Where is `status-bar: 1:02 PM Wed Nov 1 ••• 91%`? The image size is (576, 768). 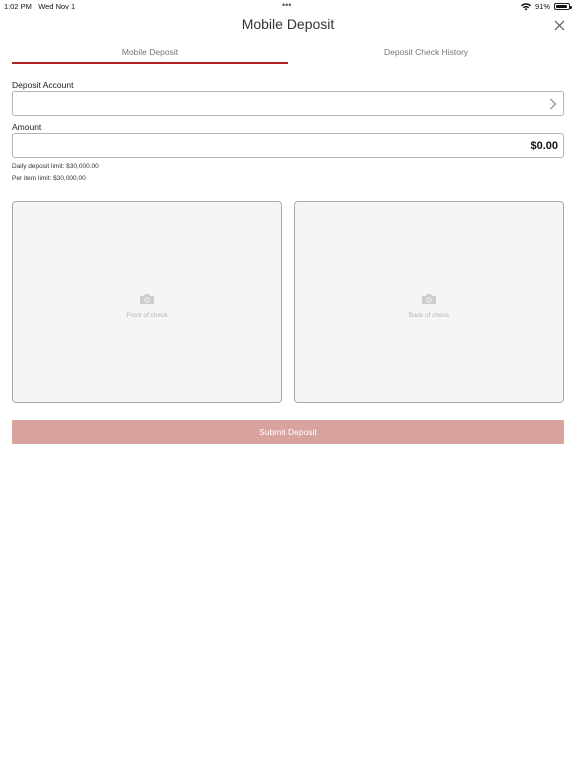 status-bar: 1:02 PM Wed Nov 1 ••• 91% is located at coordinates (288, 6).